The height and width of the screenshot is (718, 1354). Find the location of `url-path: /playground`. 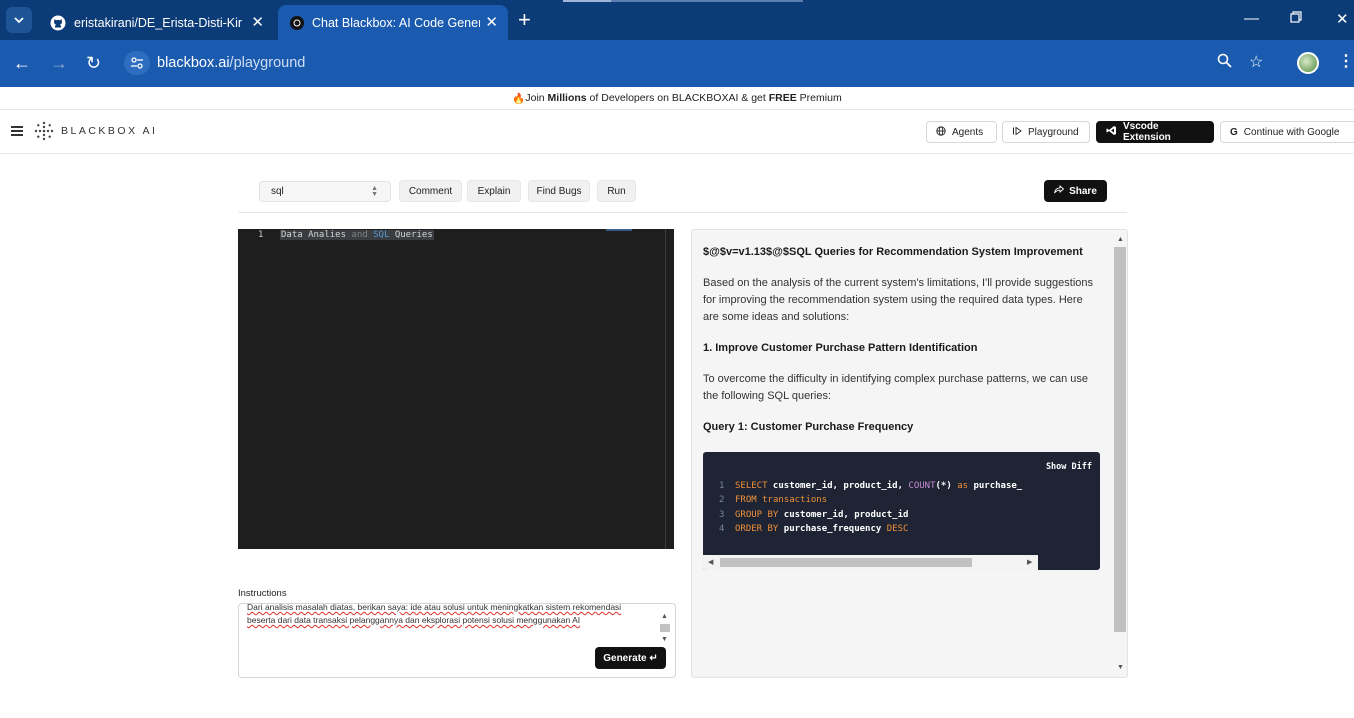

url-path: /playground is located at coordinates (267, 63).